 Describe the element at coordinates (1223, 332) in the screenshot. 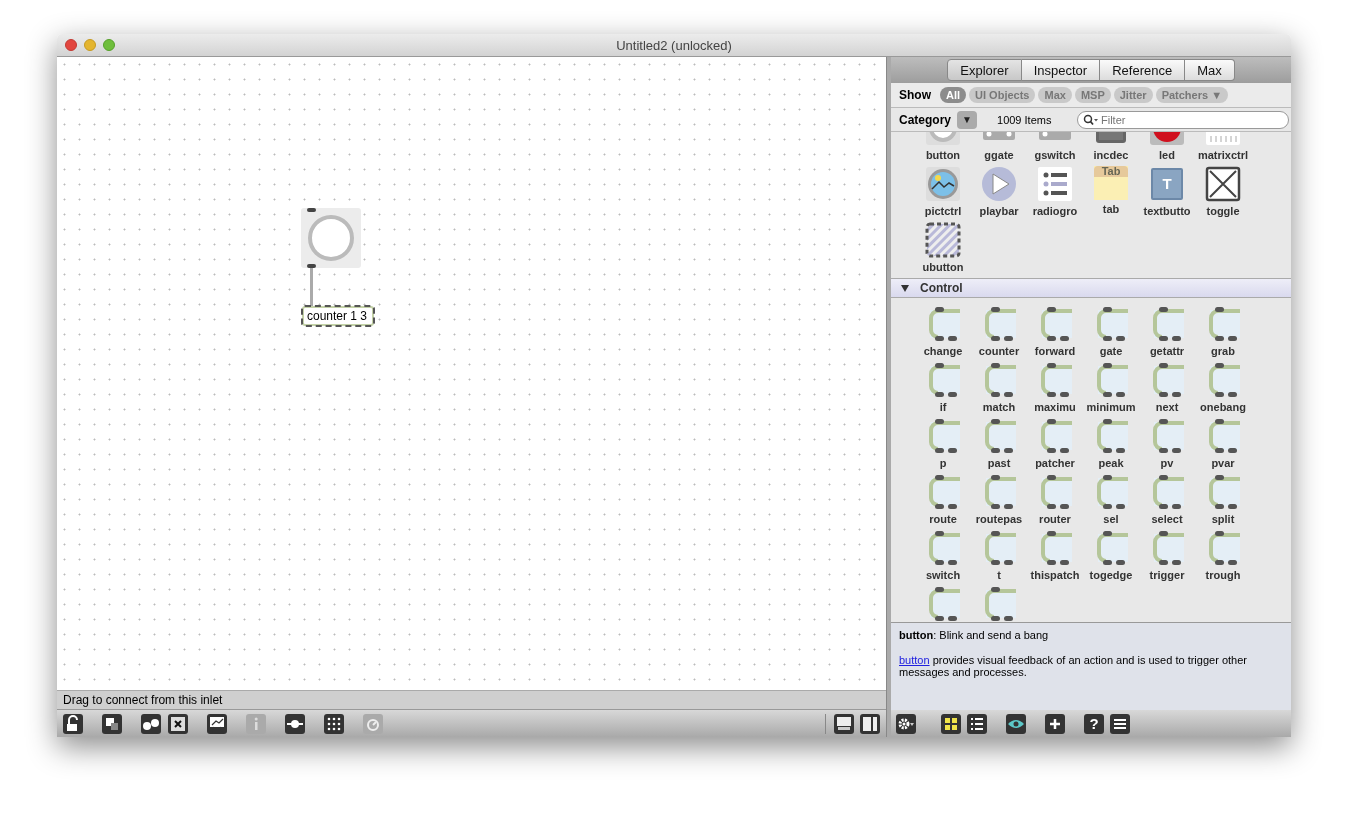

I see `object-item: grab` at that location.